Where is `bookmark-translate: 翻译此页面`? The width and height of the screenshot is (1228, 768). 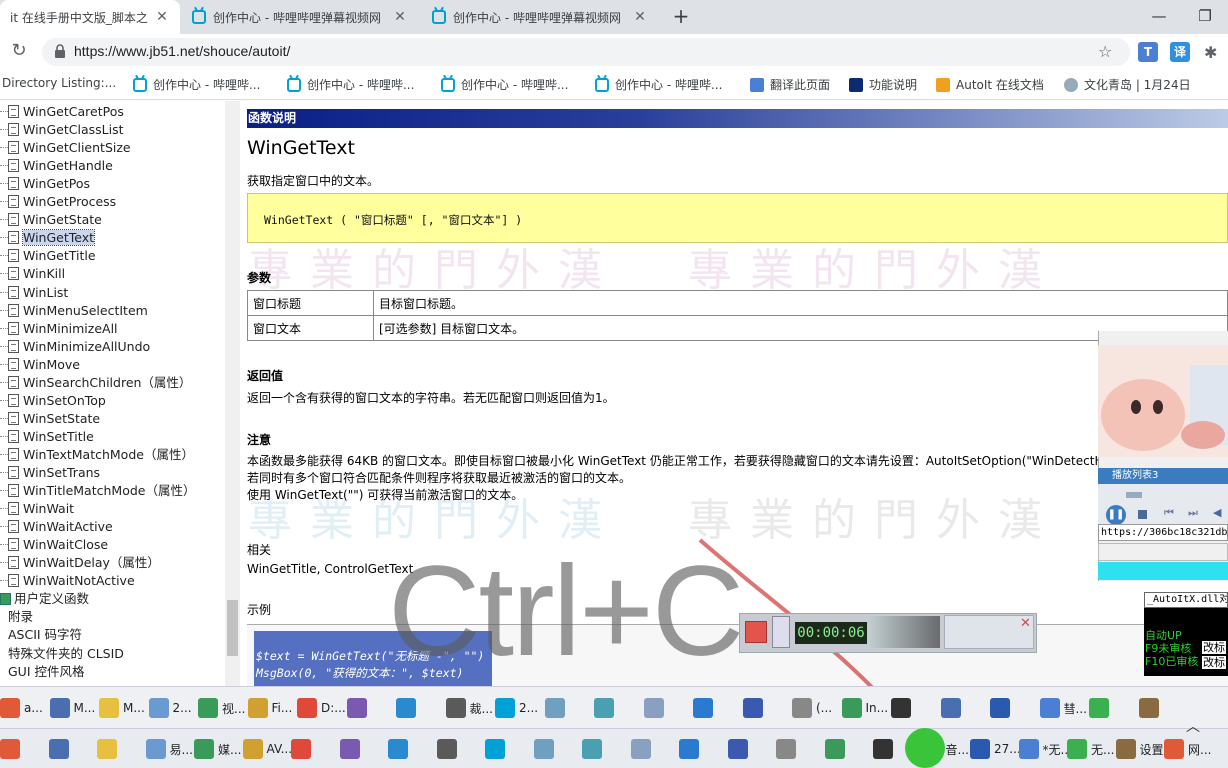 bookmark-translate: 翻译此页面 is located at coordinates (790, 84).